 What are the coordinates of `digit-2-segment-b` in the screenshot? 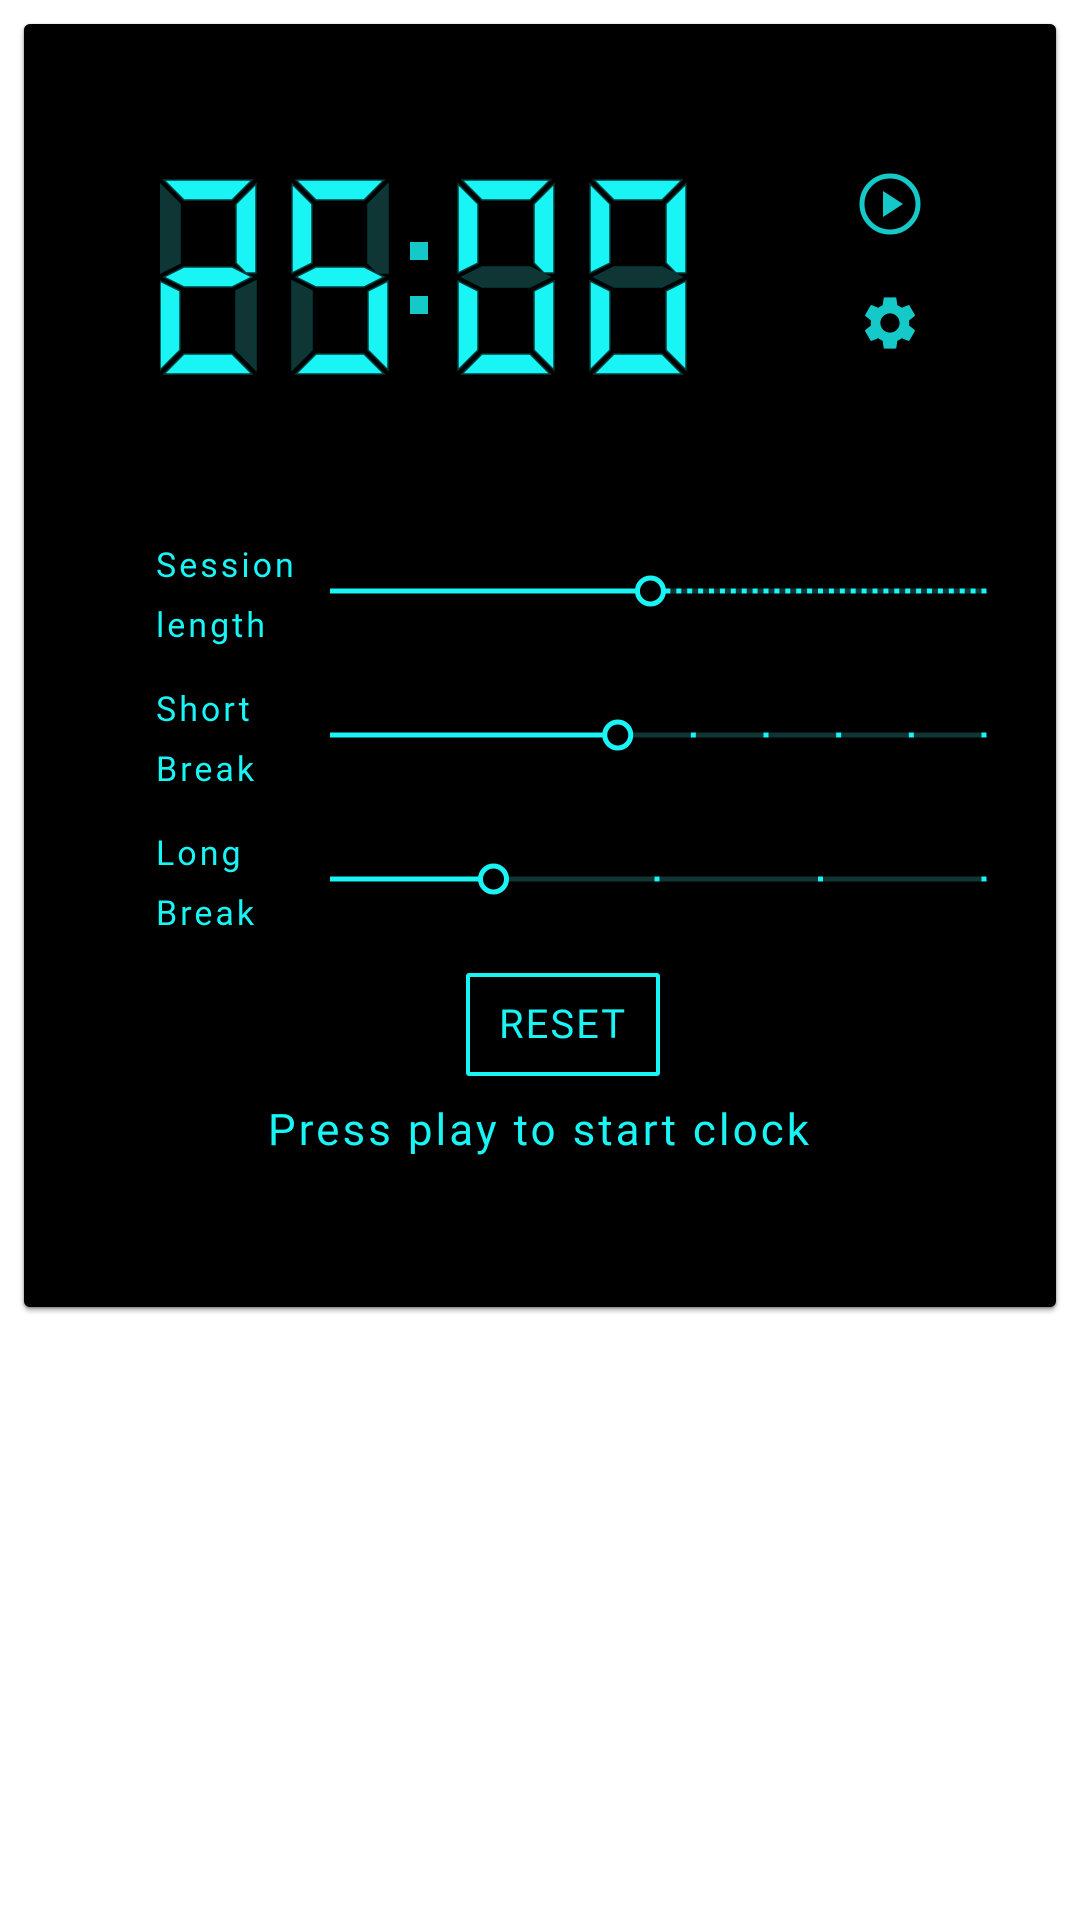 It's located at (378, 228).